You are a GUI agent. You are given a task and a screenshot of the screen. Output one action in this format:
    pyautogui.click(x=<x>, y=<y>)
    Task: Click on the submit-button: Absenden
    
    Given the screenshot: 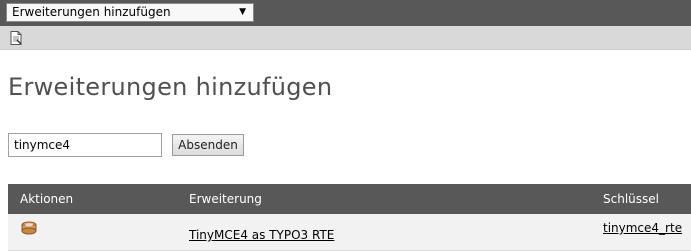 What is the action you would take?
    pyautogui.click(x=208, y=145)
    